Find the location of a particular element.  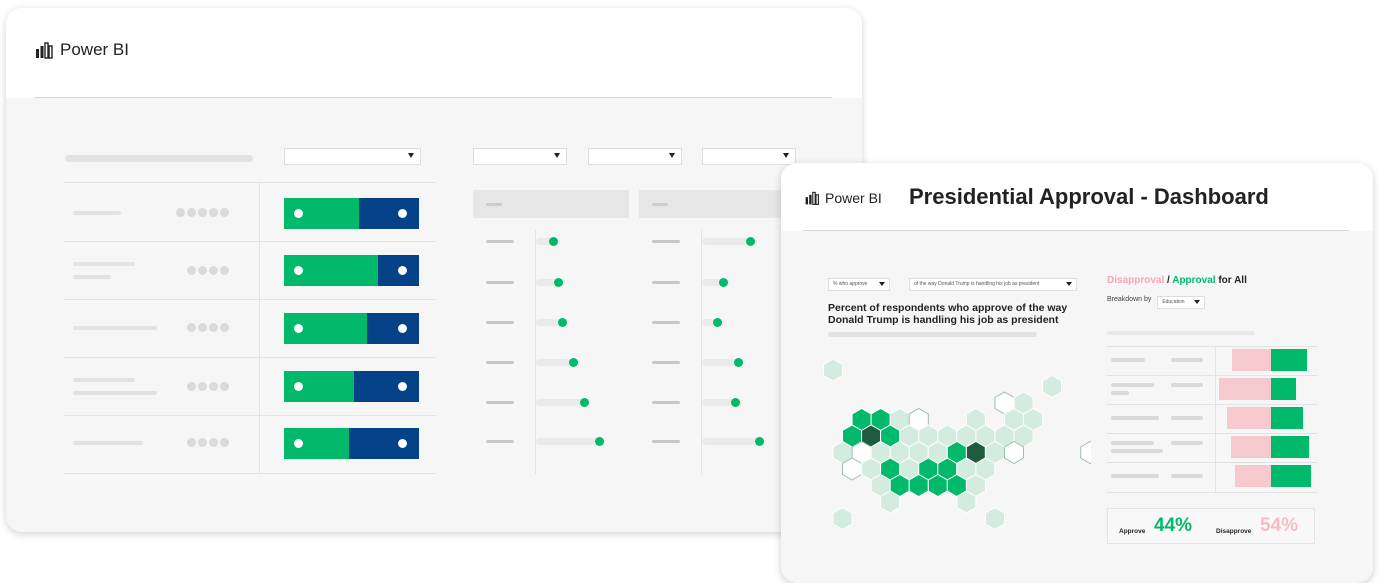

metric-dropdown: % who approve is located at coordinates (859, 284).